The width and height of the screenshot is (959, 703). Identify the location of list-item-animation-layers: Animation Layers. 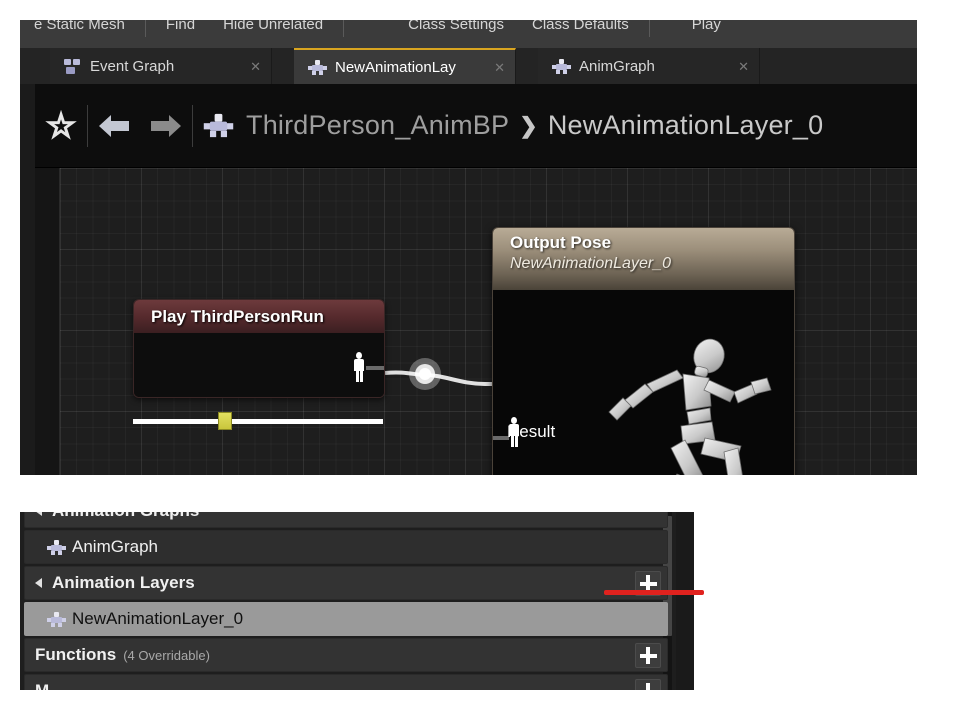
(346, 583).